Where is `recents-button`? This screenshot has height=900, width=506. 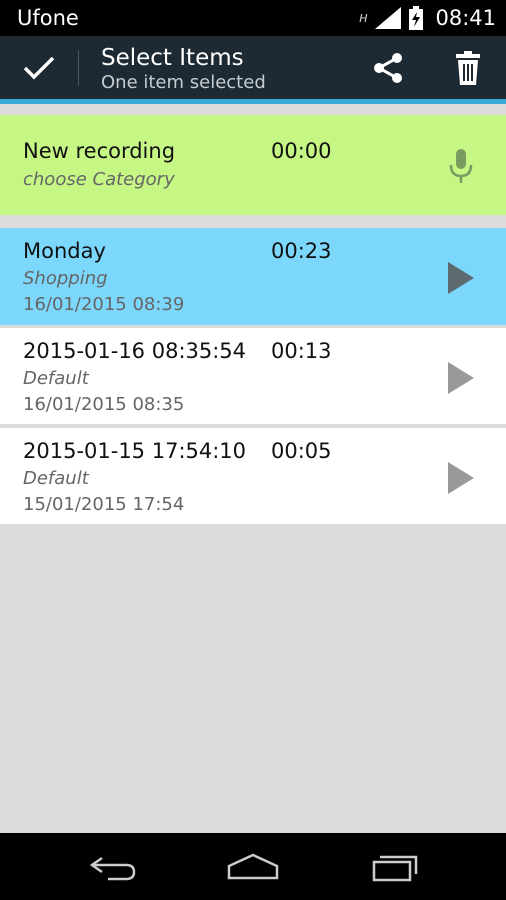 recents-button is located at coordinates (395, 867).